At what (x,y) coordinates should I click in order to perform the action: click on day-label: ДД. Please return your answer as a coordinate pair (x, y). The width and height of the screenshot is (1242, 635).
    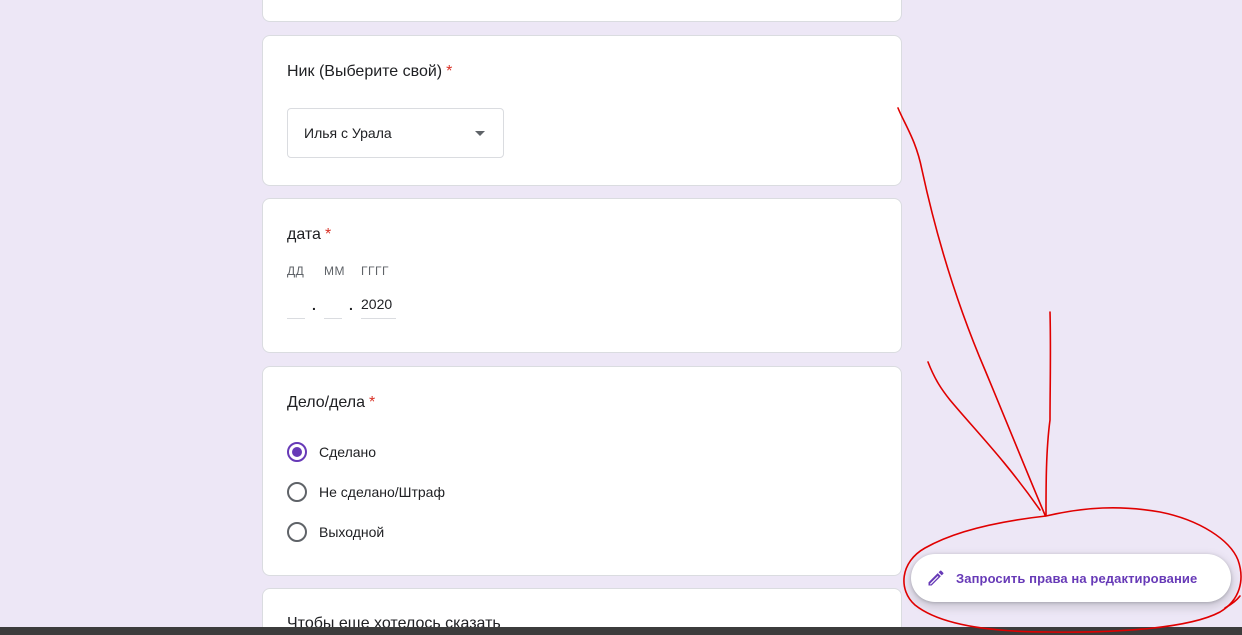
    Looking at the image, I should click on (296, 271).